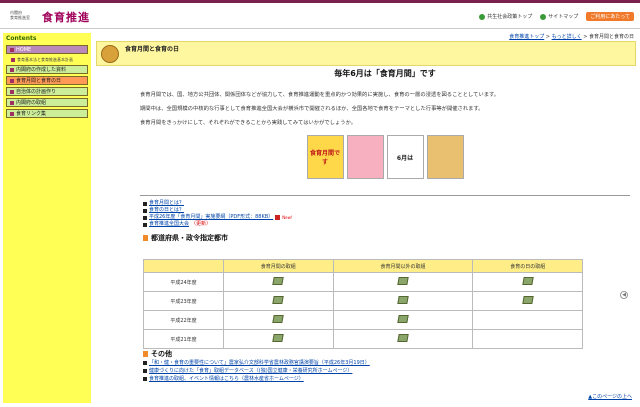  Describe the element at coordinates (183, 301) in the screenshot. I see `row-label: 平成23年度` at that location.